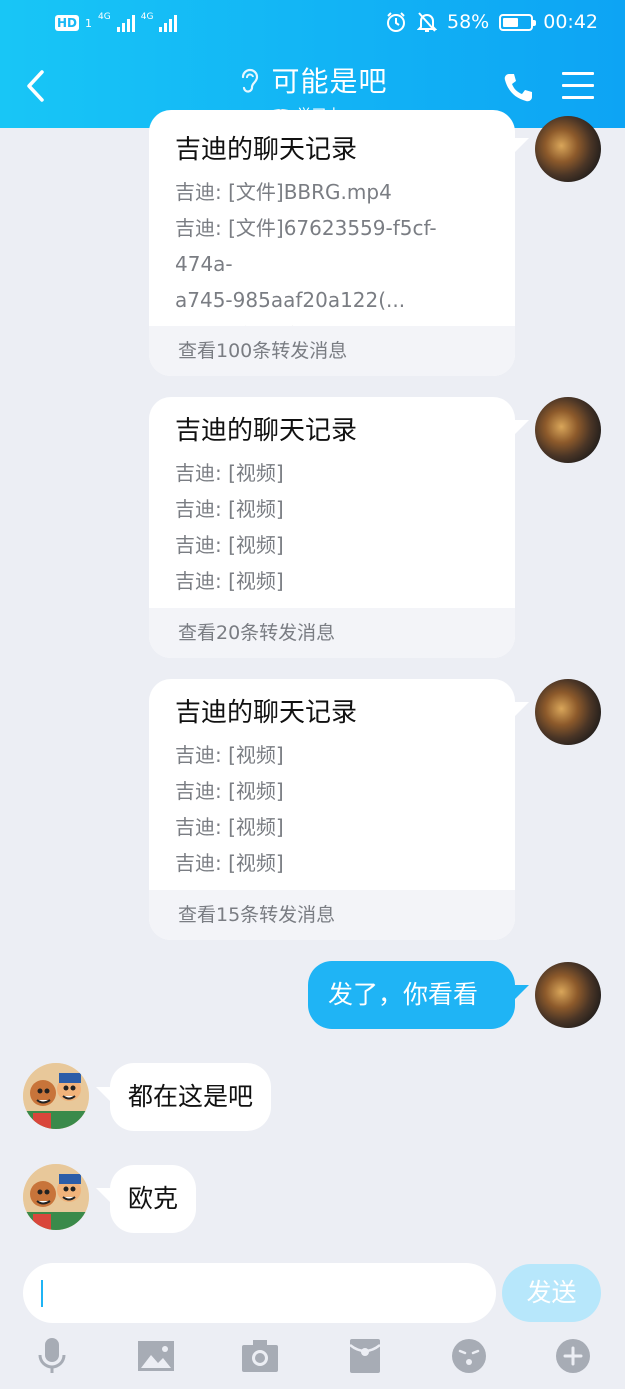  What do you see at coordinates (411, 995) in the screenshot?
I see `message-bubble-outgoing: 发了，你看看` at bounding box center [411, 995].